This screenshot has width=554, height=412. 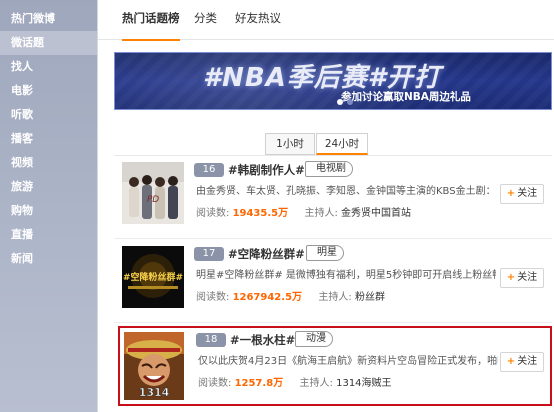 What do you see at coordinates (48, 139) in the screenshot?
I see `sidebar-item-podcast: 播客` at bounding box center [48, 139].